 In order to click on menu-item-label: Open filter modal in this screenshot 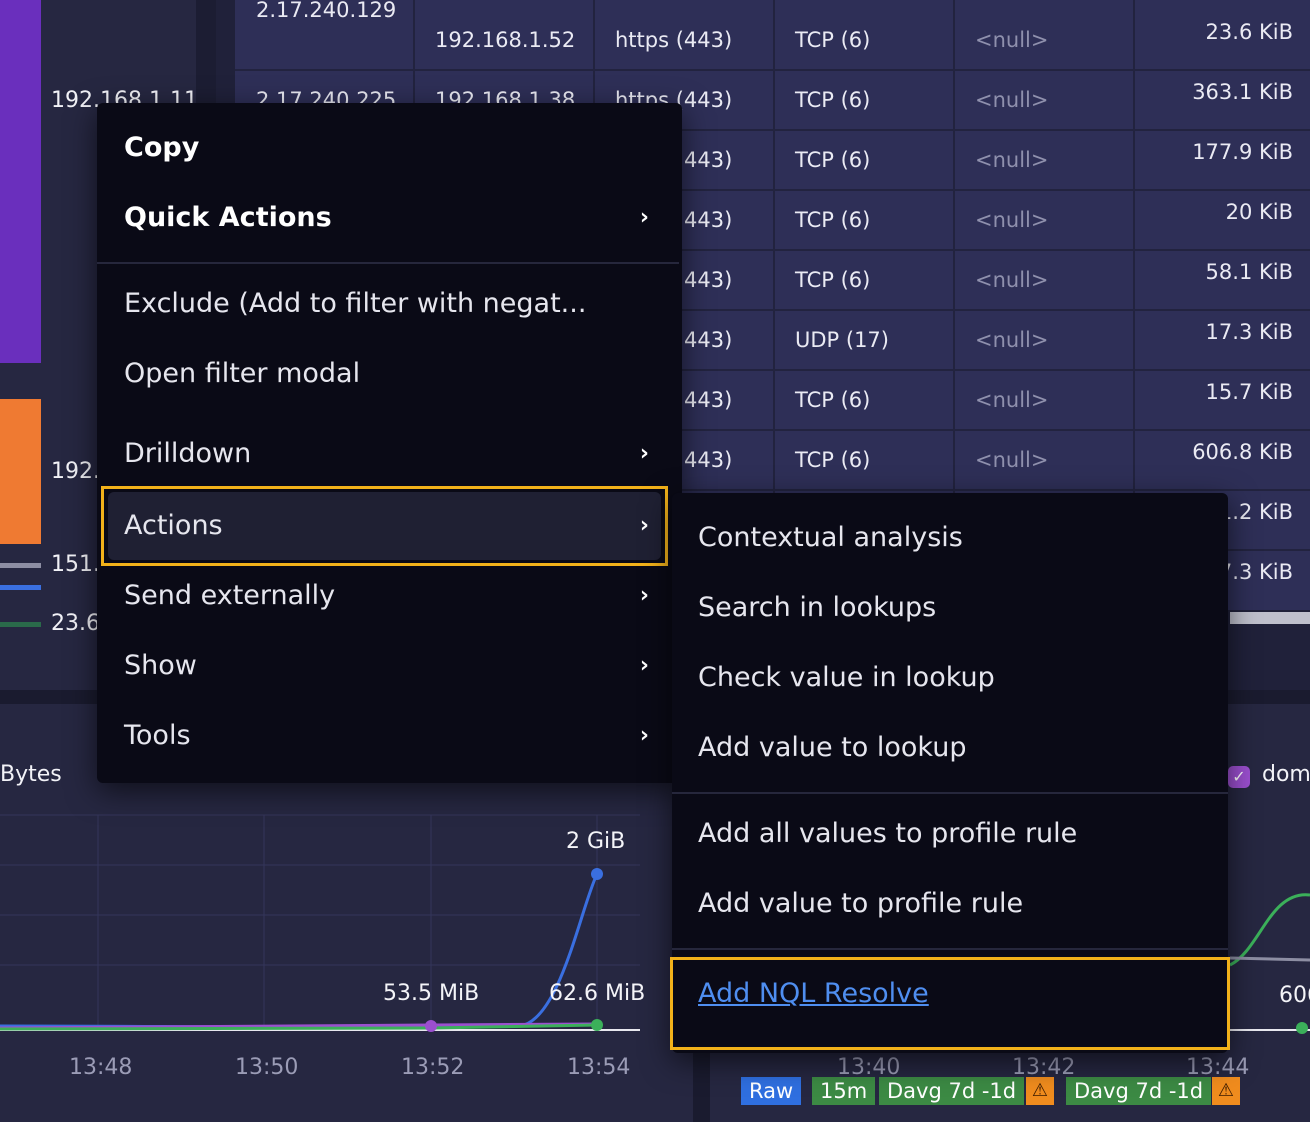, I will do `click(242, 373)`.